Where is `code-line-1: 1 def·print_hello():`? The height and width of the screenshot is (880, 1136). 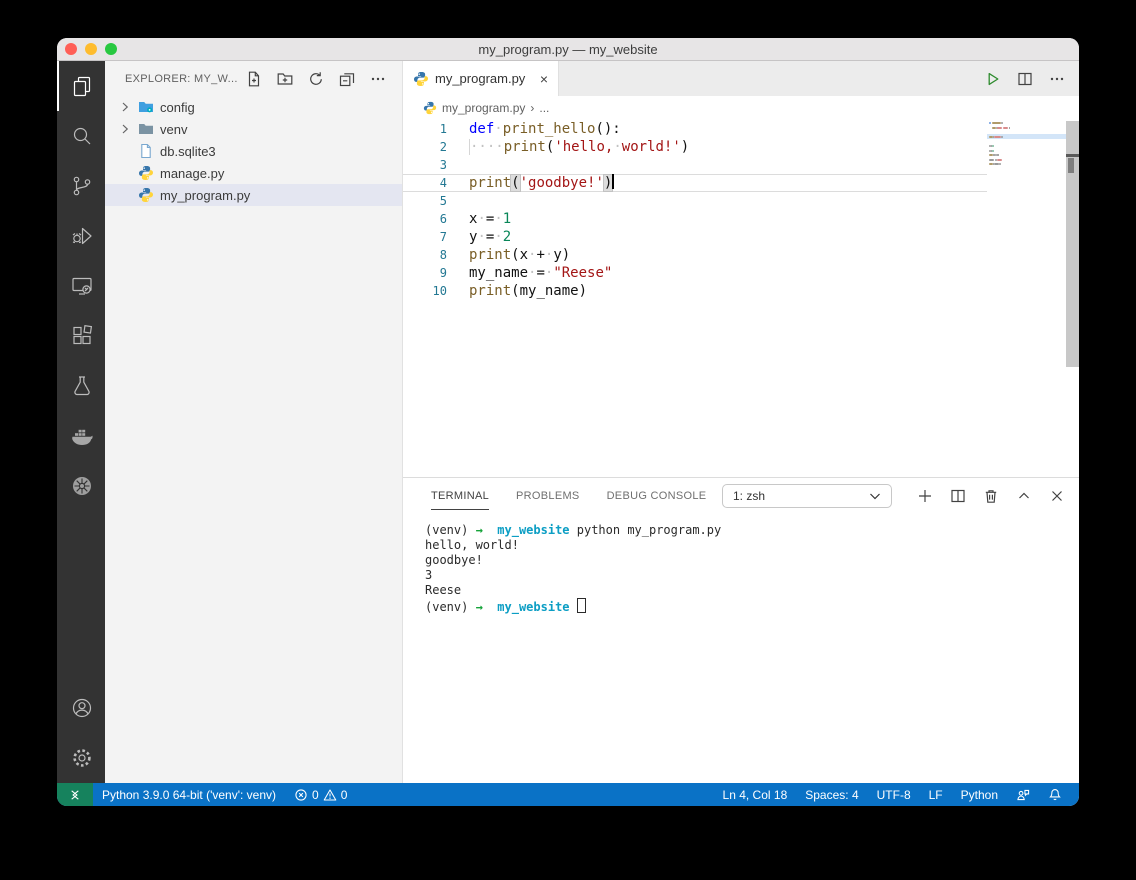
code-line-1: 1 def·print_hello(): is located at coordinates (695, 129).